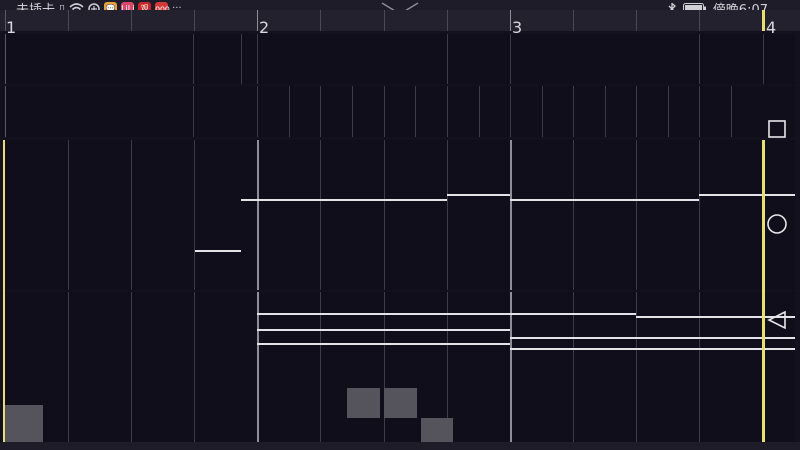 This screenshot has width=800, height=450. What do you see at coordinates (763, 20) in the screenshot?
I see `ruler-playhead` at bounding box center [763, 20].